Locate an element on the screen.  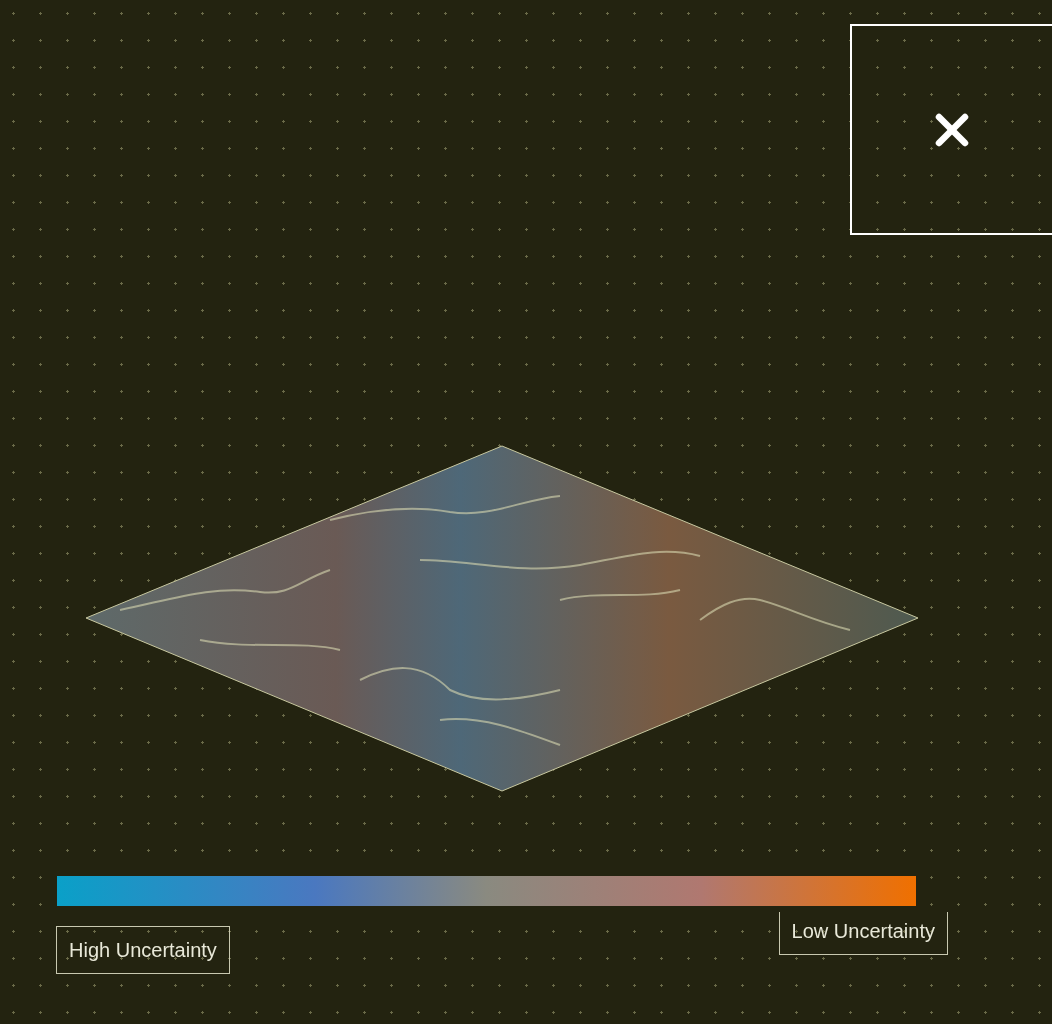
legend-label: Low Uncertainty is located at coordinates (863, 933).